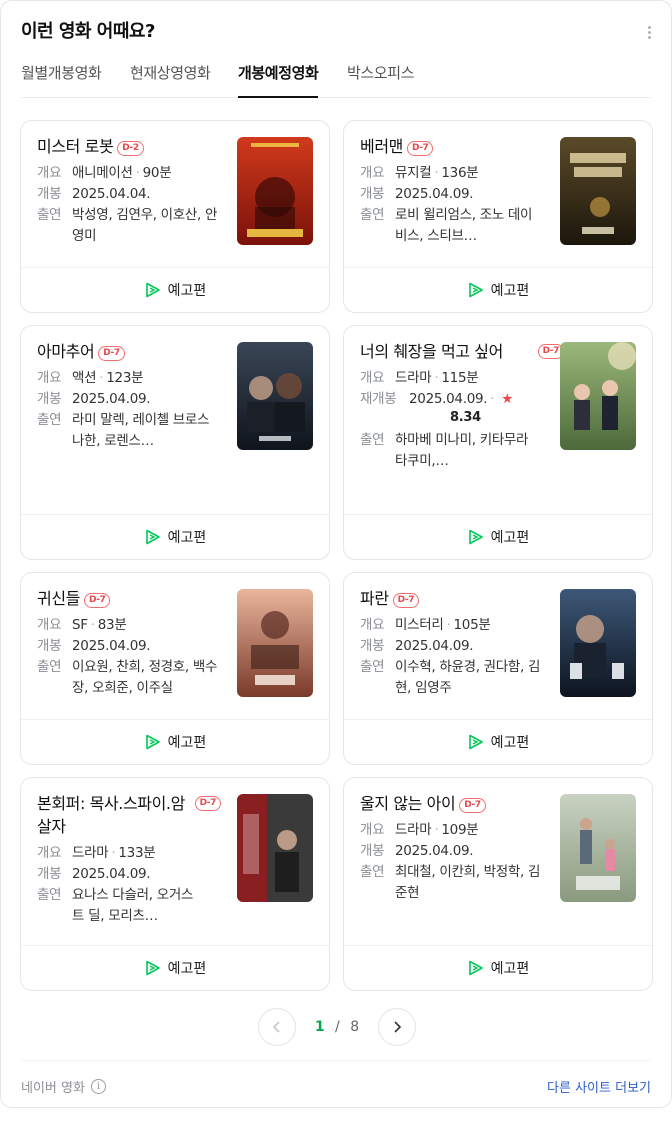  I want to click on movie-title: 미스터 로봇 D-2, so click(129, 146).